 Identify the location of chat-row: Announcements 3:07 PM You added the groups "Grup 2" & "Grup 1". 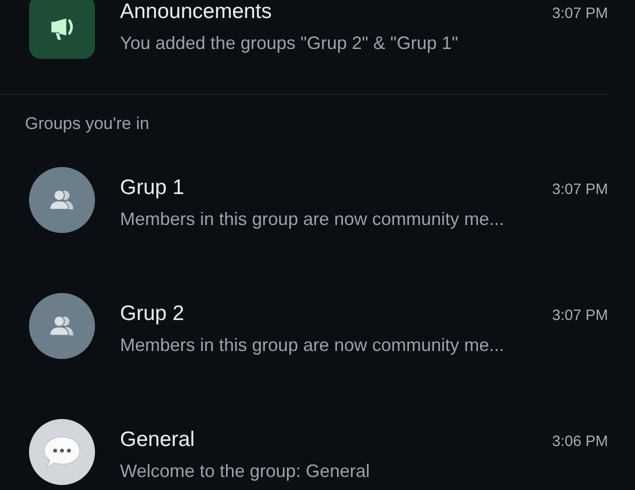
(304, 30).